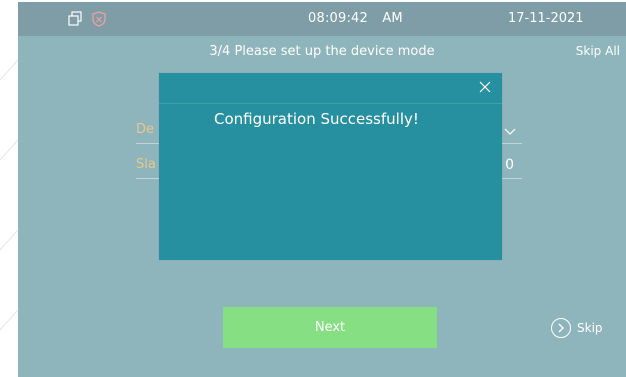 This screenshot has width=626, height=377. What do you see at coordinates (330, 327) in the screenshot?
I see `next-button: Next` at bounding box center [330, 327].